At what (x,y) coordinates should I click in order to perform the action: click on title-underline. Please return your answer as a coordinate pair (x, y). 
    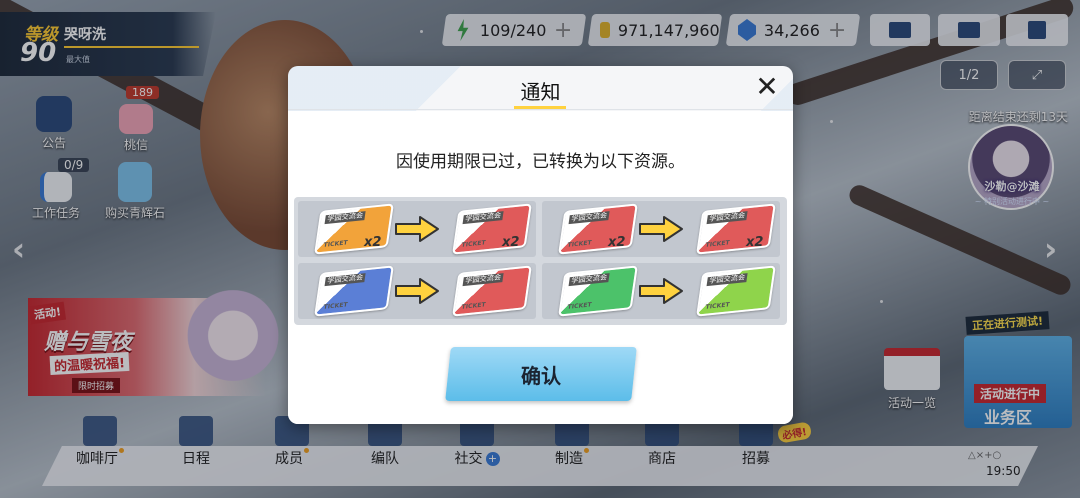
    Looking at the image, I should click on (540, 107).